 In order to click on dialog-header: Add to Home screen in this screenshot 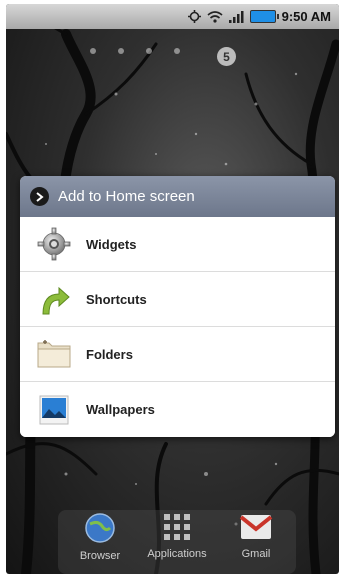, I will do `click(177, 196)`.